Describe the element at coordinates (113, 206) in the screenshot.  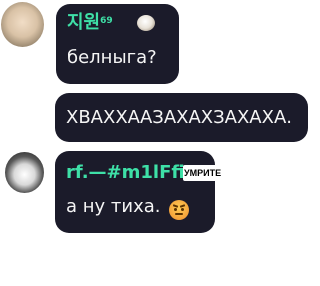
I see `message-text: а ну тиха.` at that location.